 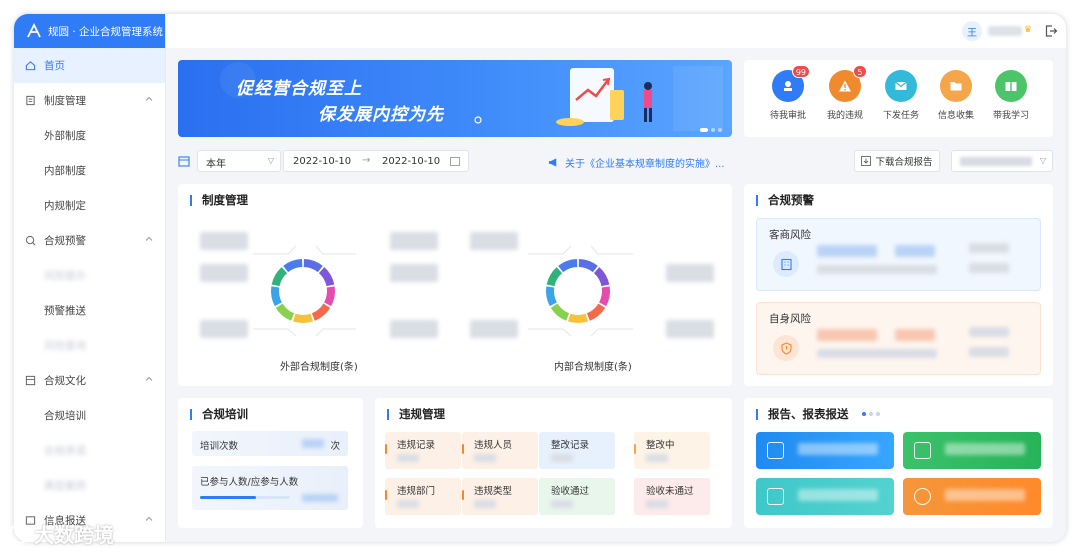 I want to click on carousel-dots, so click(x=711, y=130).